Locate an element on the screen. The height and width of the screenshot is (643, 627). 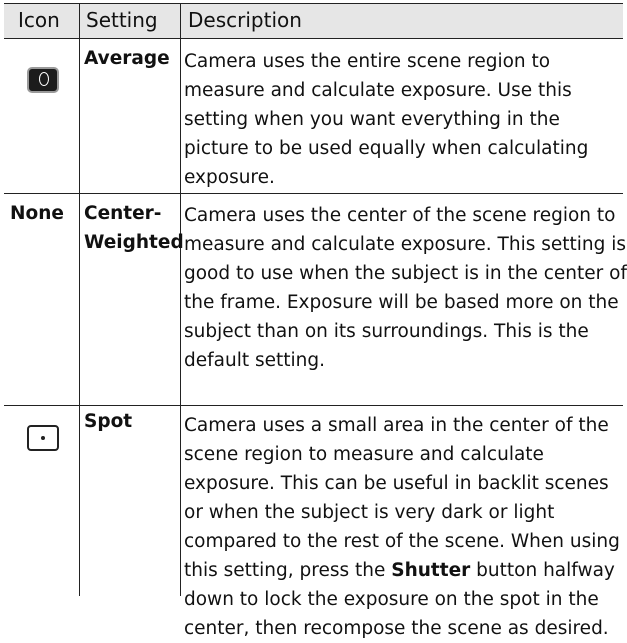
table-header: Icon Setting Description is located at coordinates (313, 20).